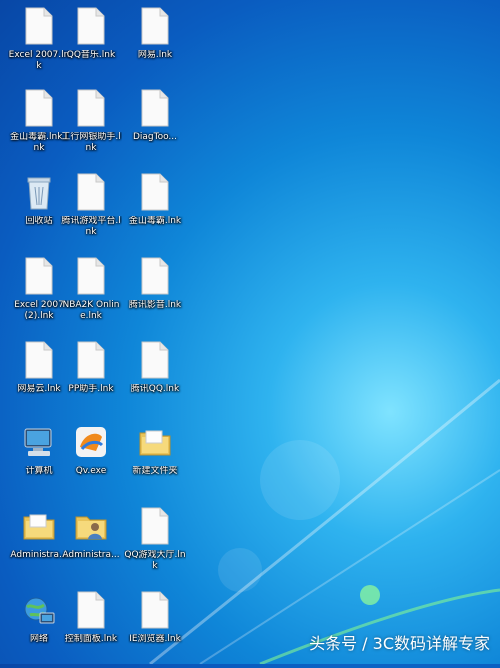  What do you see at coordinates (39, 610) in the screenshot?
I see `network-icon` at bounding box center [39, 610].